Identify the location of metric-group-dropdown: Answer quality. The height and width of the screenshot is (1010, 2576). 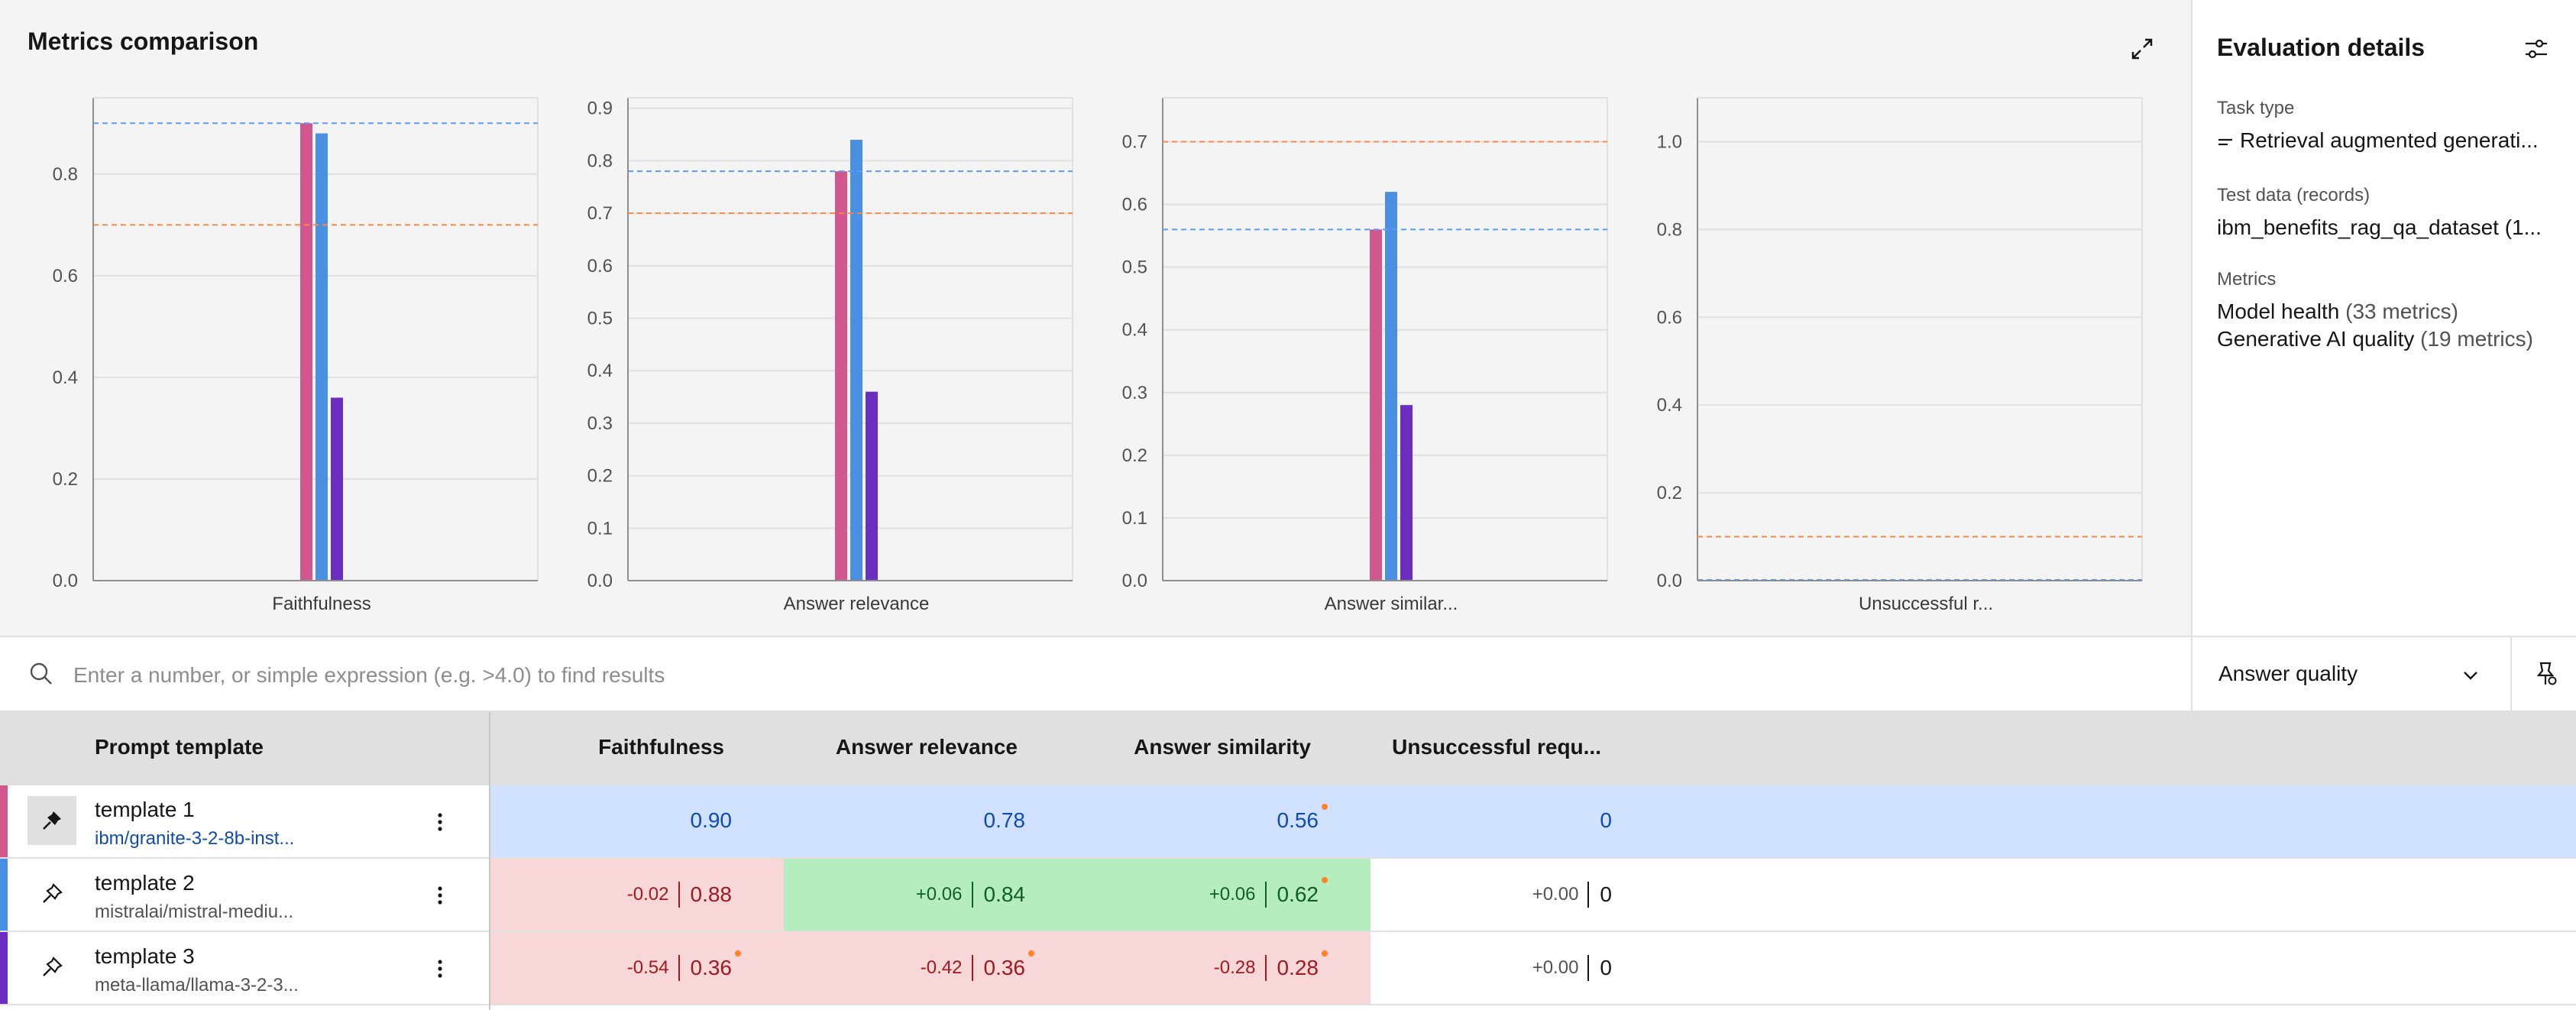
(2350, 674).